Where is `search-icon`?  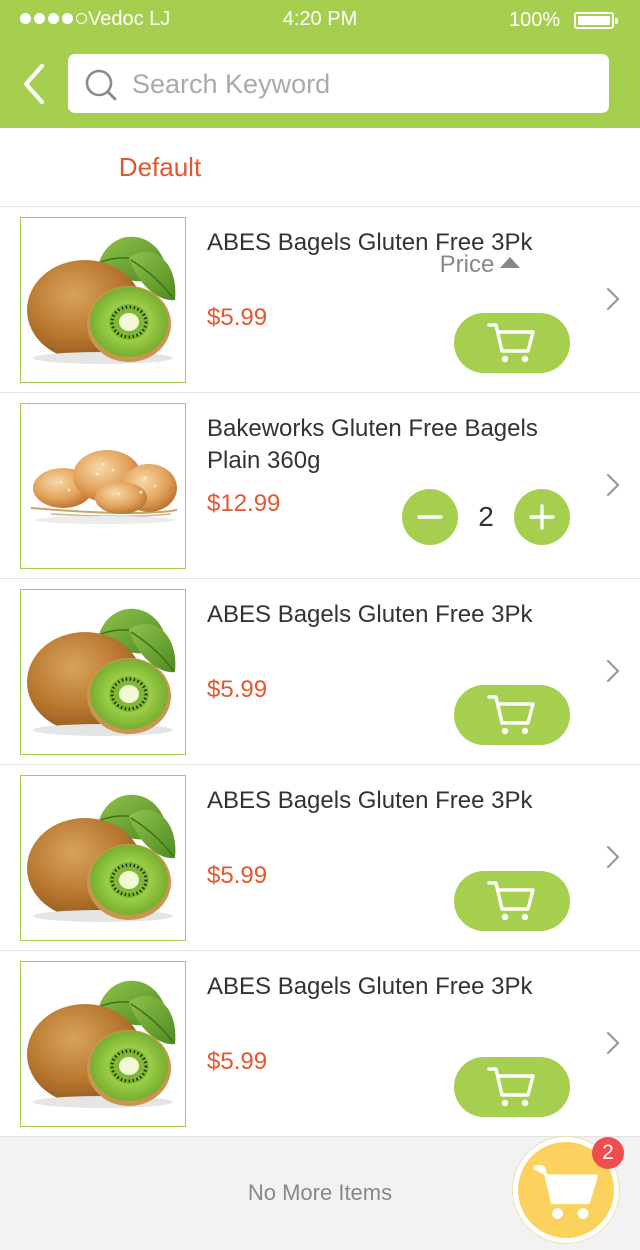 search-icon is located at coordinates (101, 85).